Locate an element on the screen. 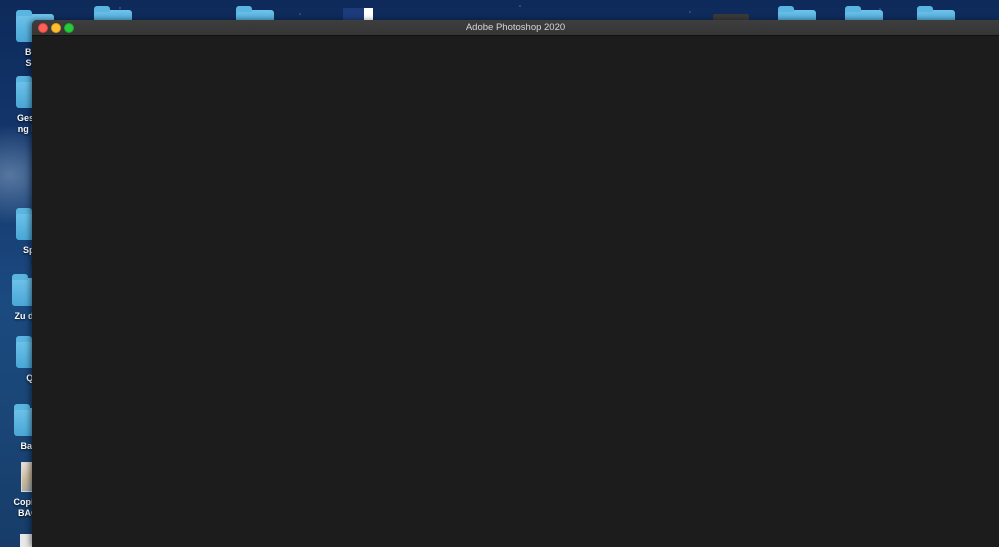 Image resolution: width=999 pixels, height=547 pixels. window-title: Adobe Photoshop 2020 is located at coordinates (515, 27).